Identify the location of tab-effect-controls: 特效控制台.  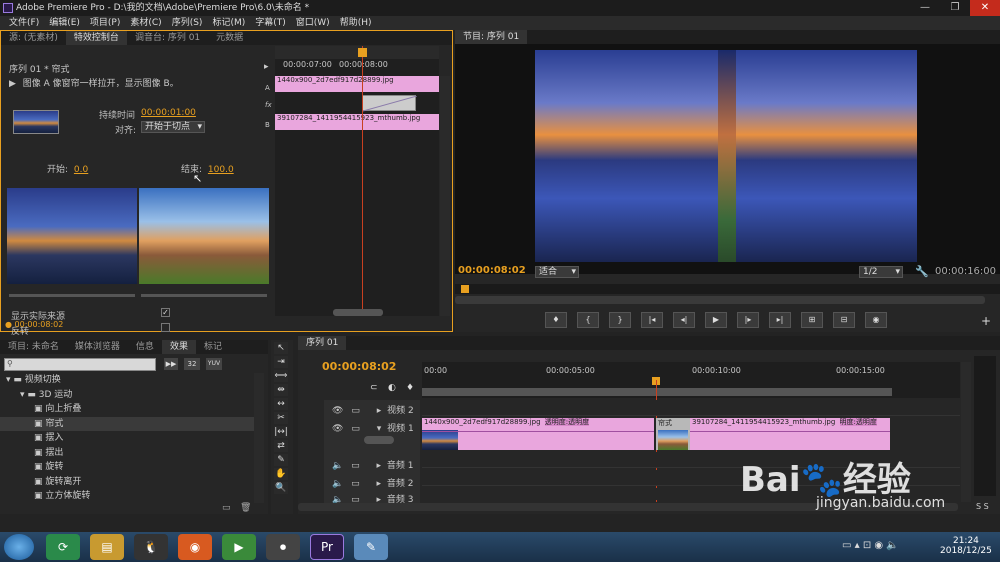
(96, 38).